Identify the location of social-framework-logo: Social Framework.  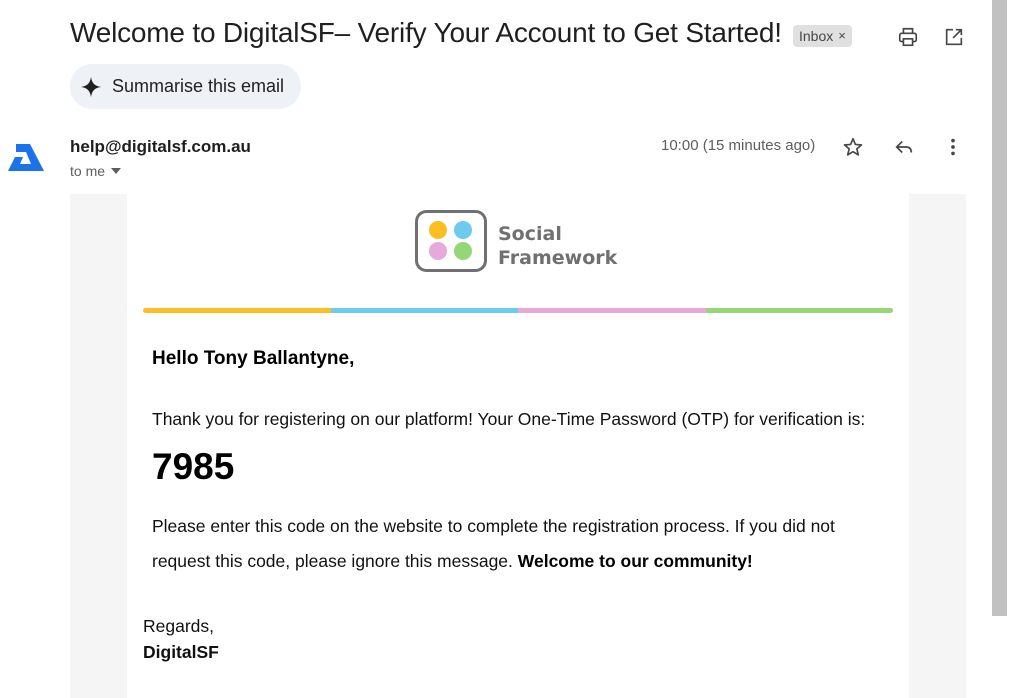
(516, 241).